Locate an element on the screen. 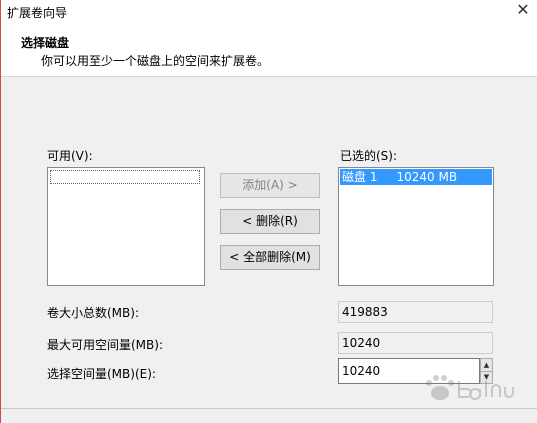  title-bar: 扩展卷向导 ✕ is located at coordinates (269, 12).